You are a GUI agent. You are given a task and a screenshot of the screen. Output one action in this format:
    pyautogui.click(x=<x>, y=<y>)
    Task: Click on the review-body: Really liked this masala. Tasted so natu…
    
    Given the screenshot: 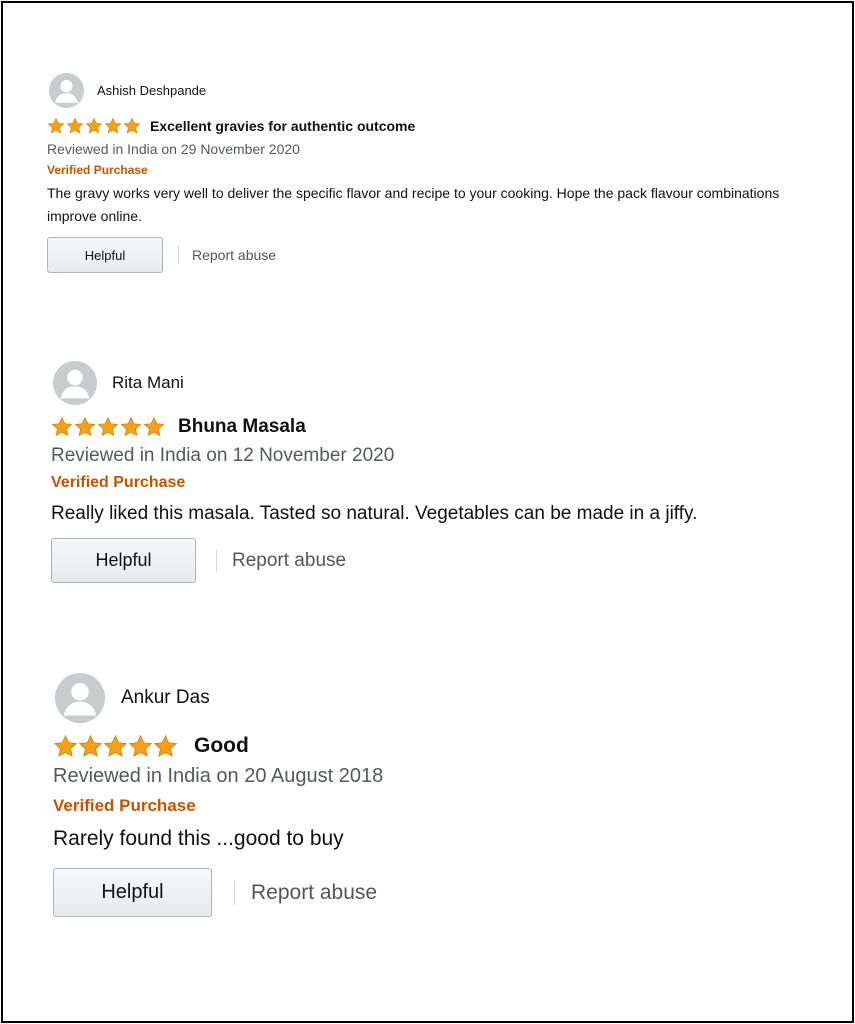 What is the action you would take?
    pyautogui.click(x=374, y=513)
    